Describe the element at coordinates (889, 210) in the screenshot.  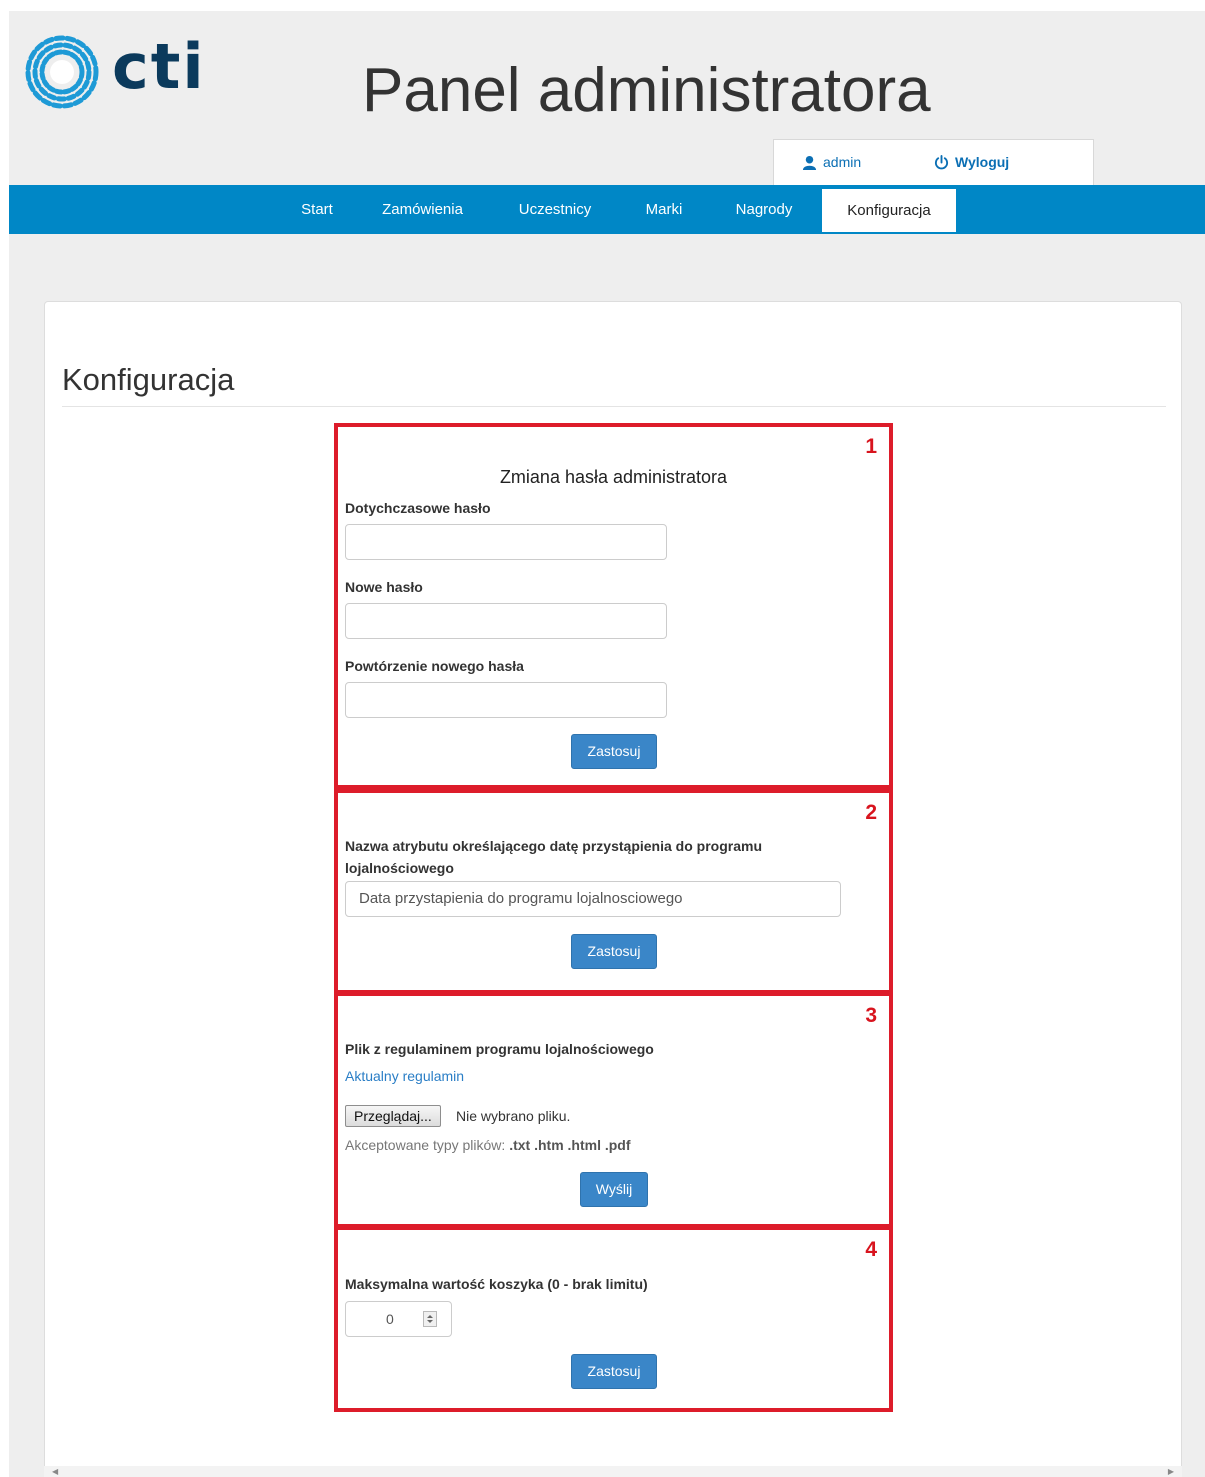
I see `nav-item-konfiguracja: Konfiguracja` at that location.